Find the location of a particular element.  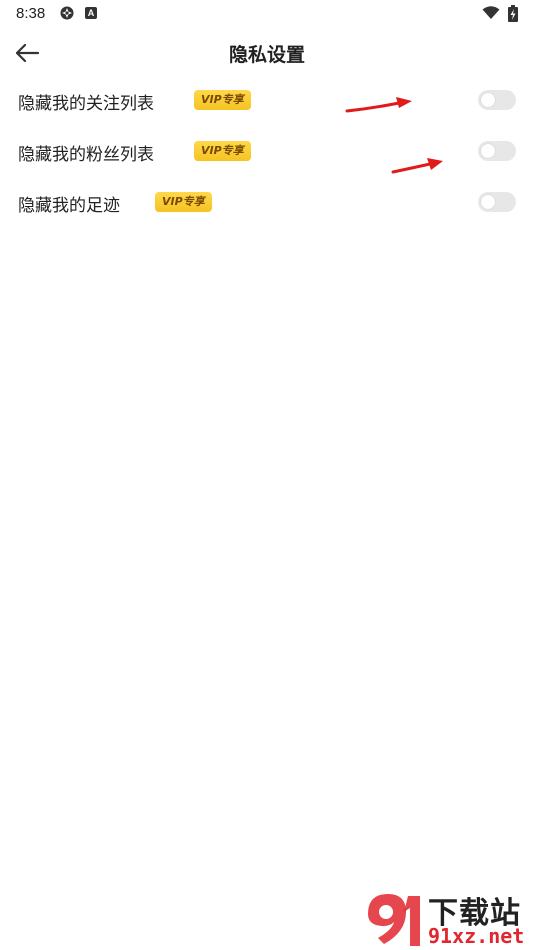

setting-row-hide-fans: 隐藏我的粉丝列表 VIP专享 is located at coordinates (267, 152).